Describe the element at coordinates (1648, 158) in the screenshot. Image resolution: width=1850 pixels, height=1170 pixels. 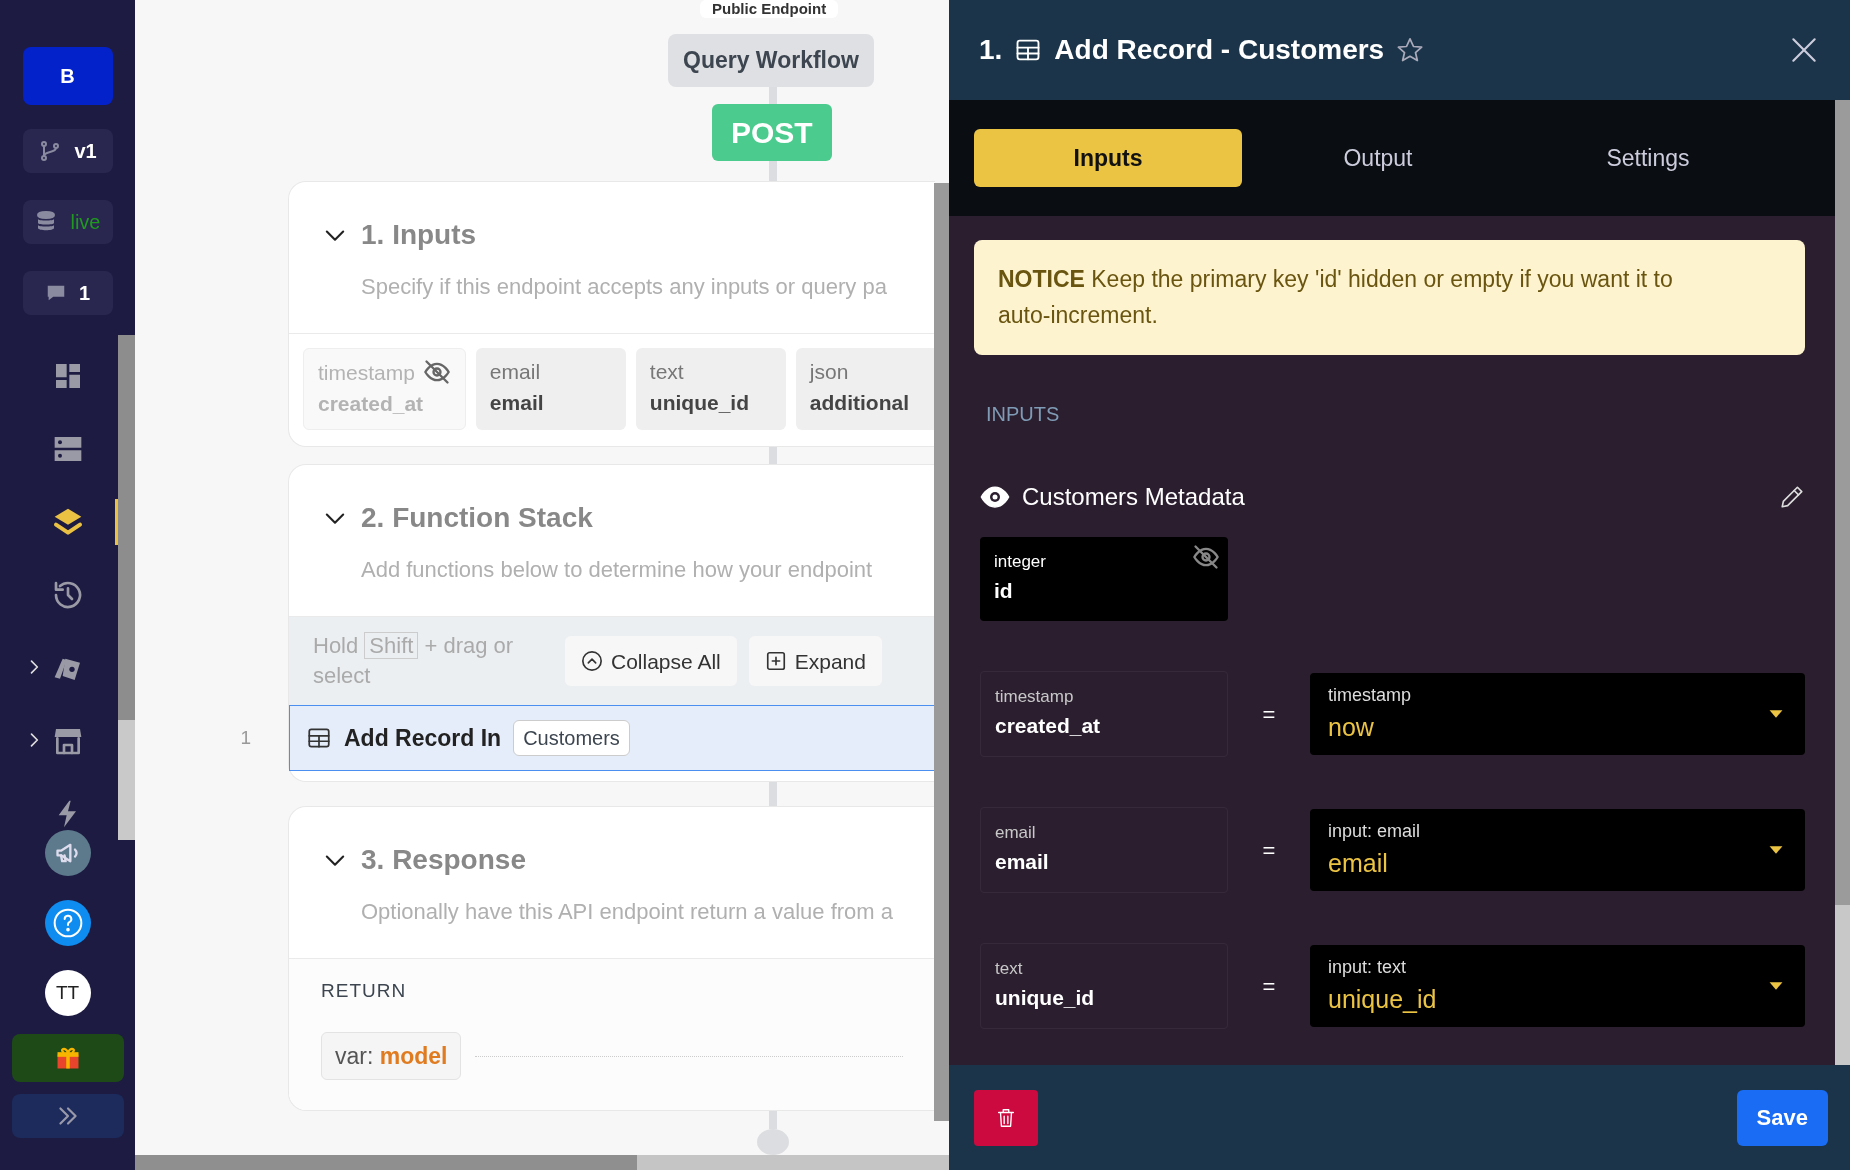
I see `tab: Settings` at that location.